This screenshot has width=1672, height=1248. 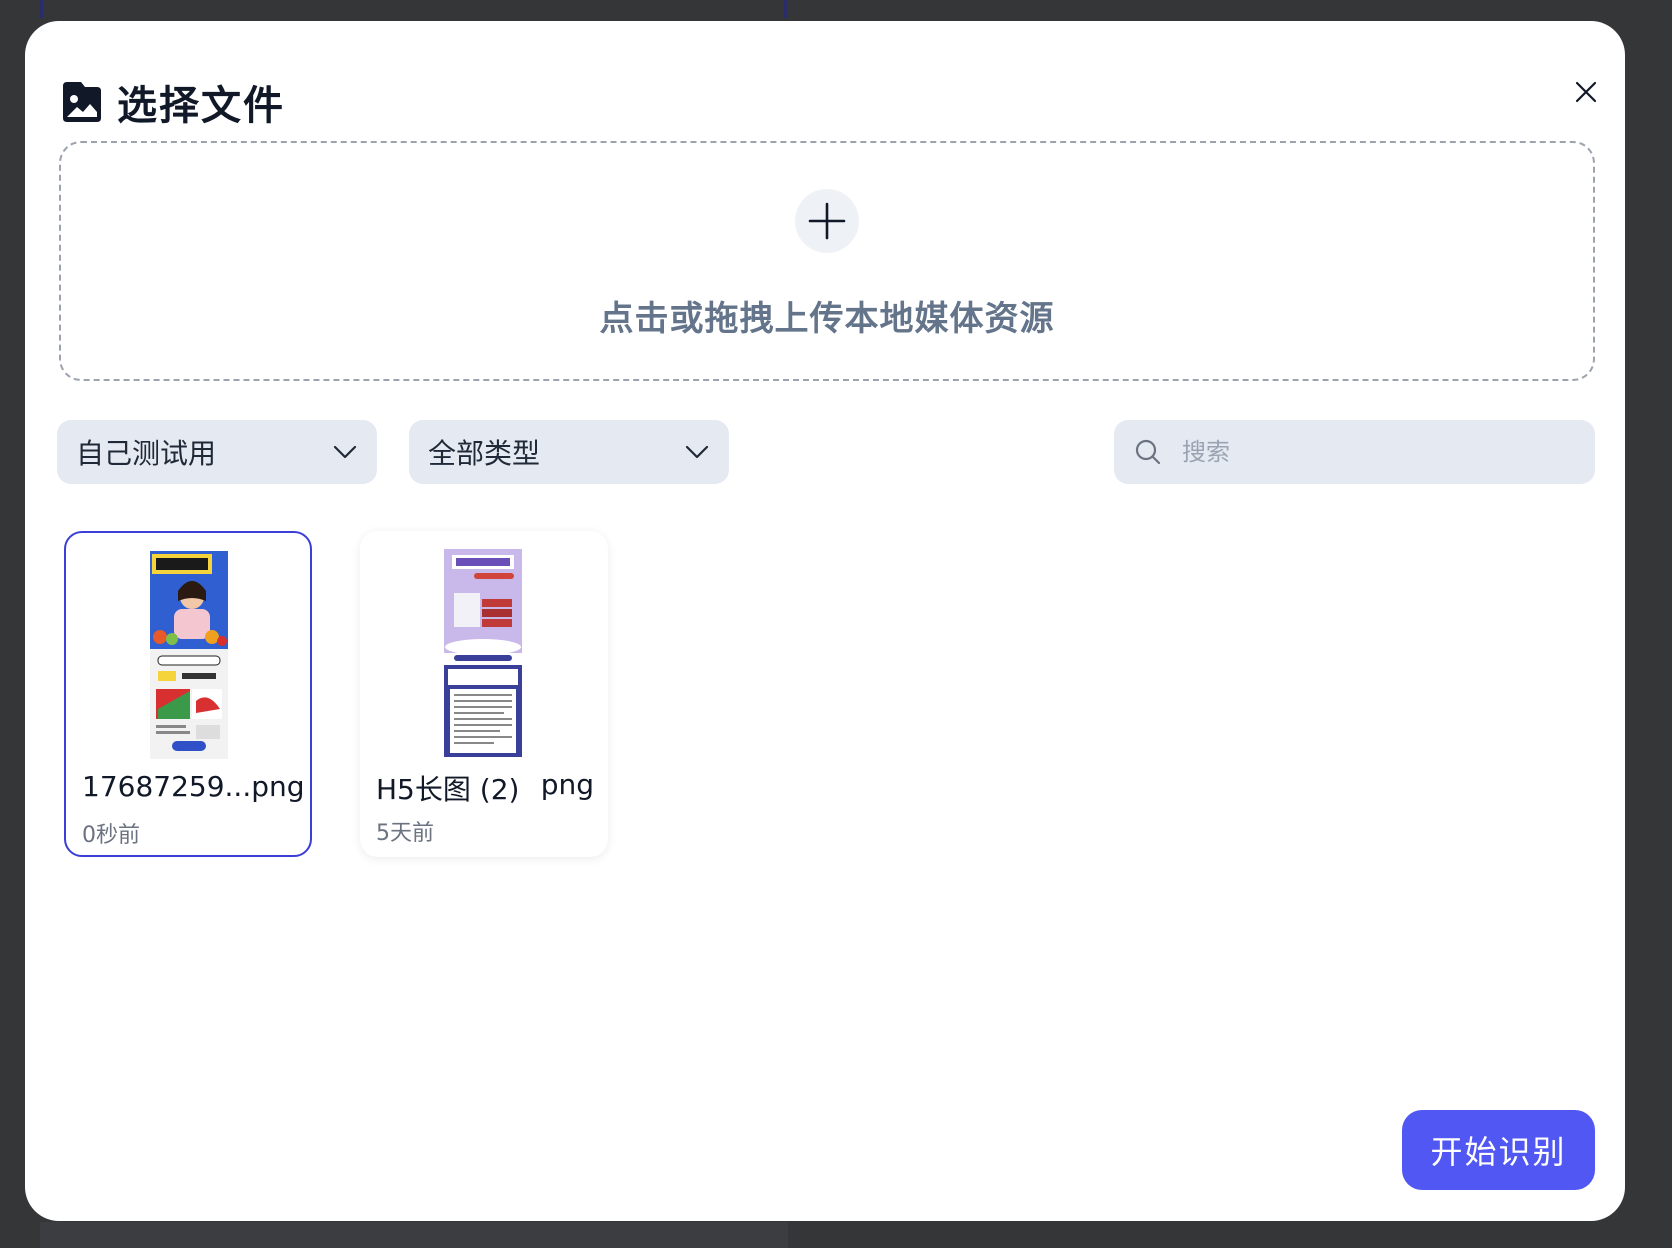 I want to click on close-icon, so click(x=1586, y=92).